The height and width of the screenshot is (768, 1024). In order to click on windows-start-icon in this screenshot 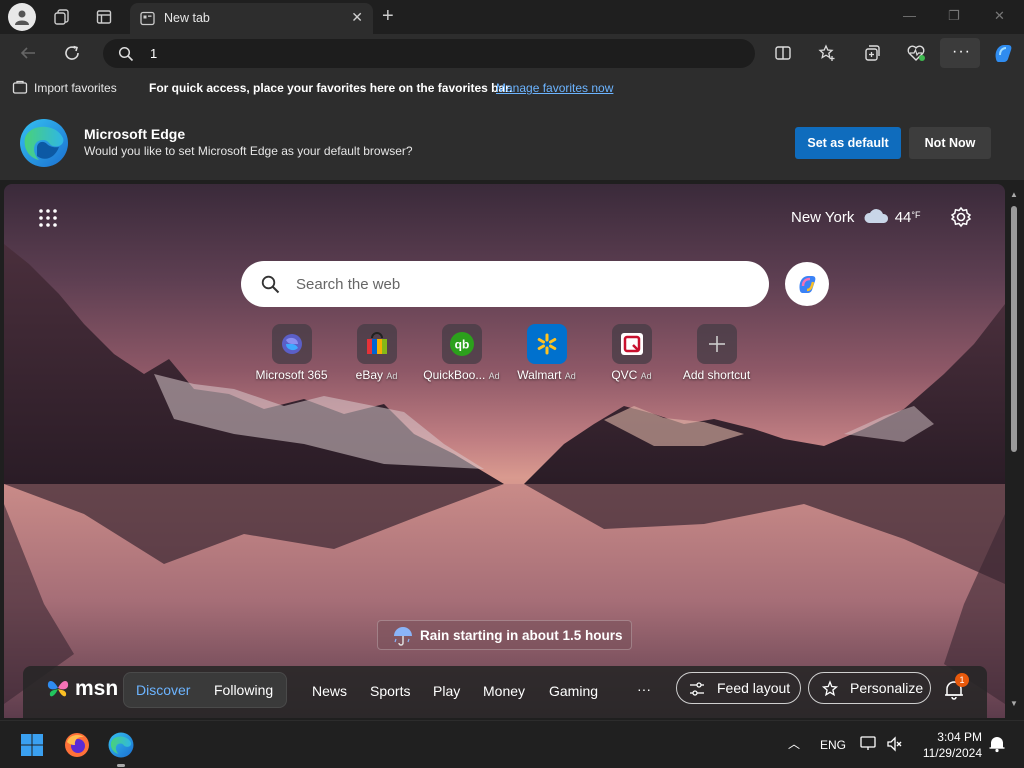, I will do `click(32, 747)`.